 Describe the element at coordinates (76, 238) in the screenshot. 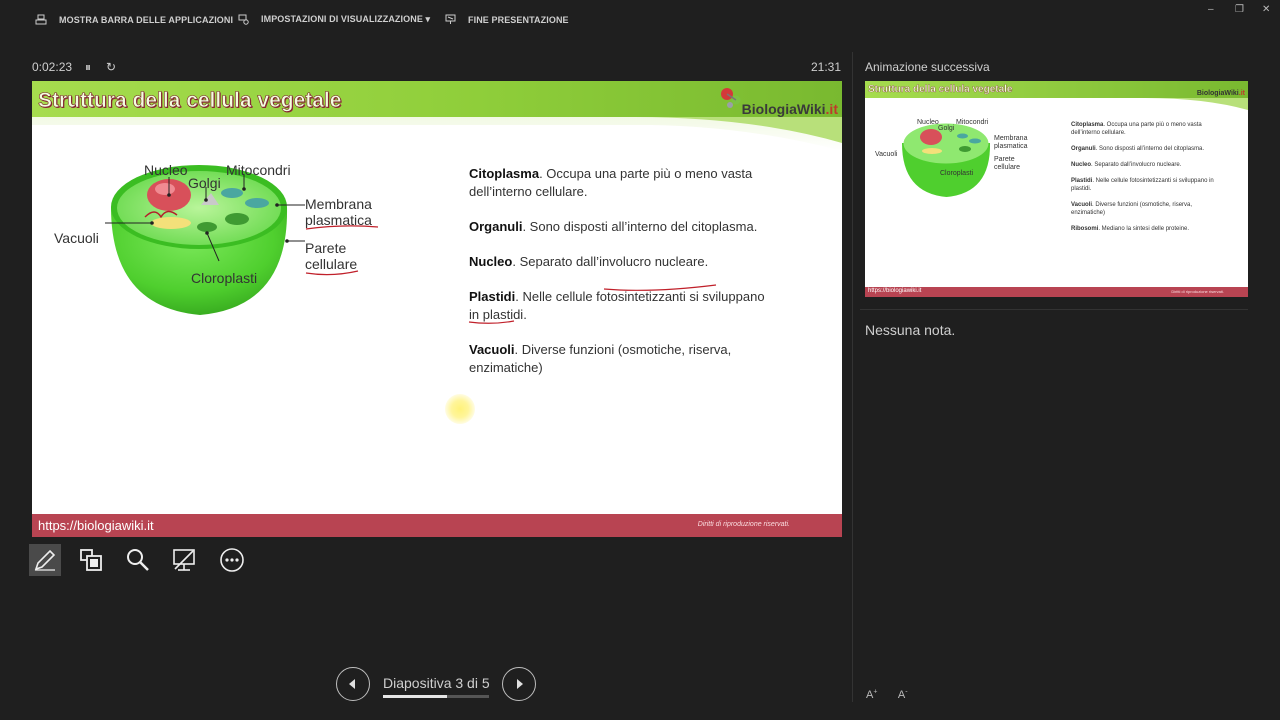

I see `label-vacuoli: Vacuoli` at that location.